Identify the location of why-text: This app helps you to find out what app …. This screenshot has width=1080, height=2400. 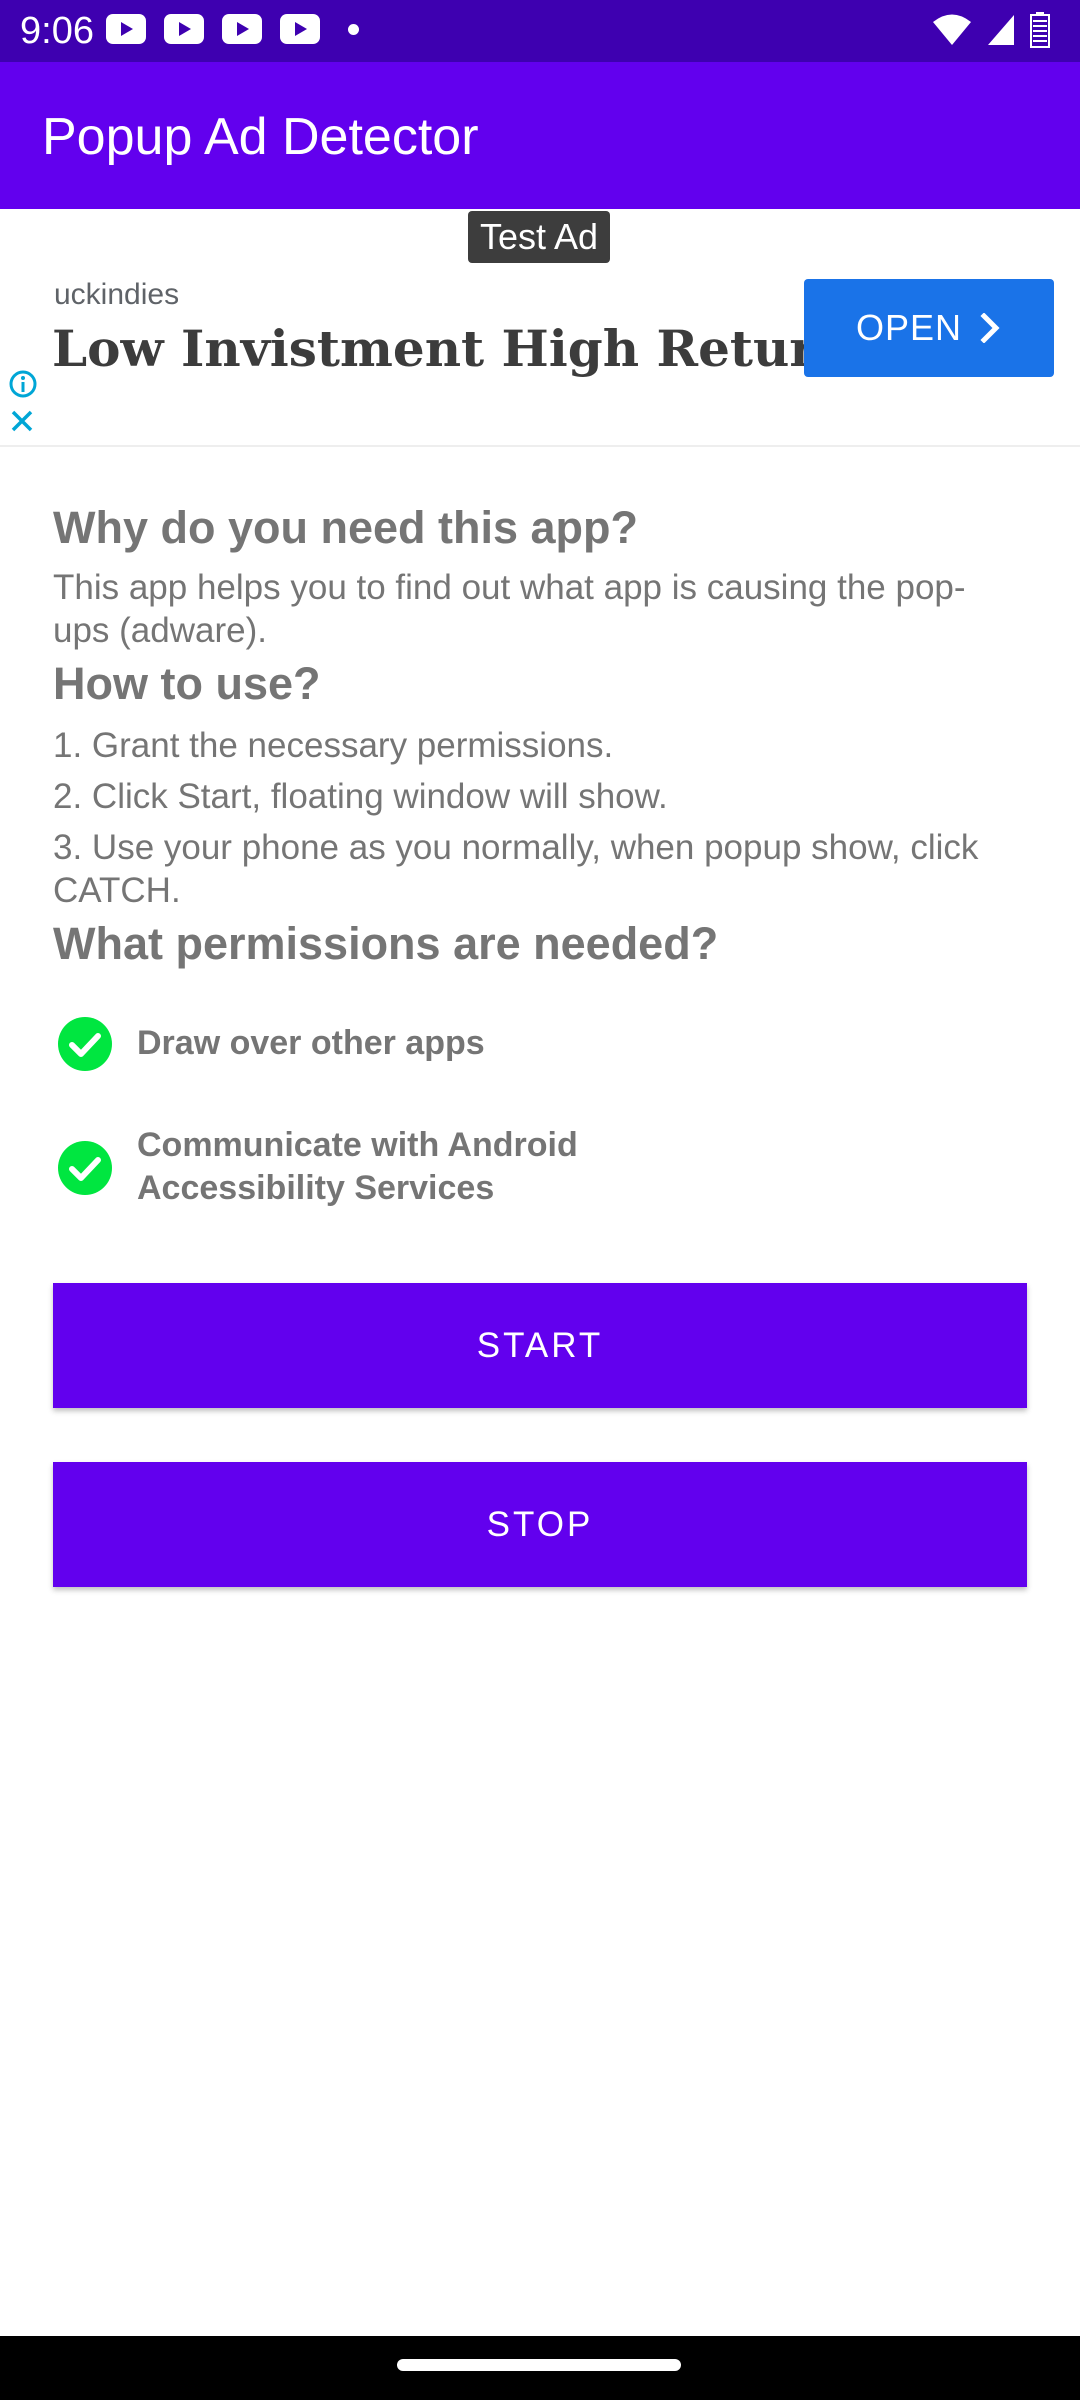
(509, 609).